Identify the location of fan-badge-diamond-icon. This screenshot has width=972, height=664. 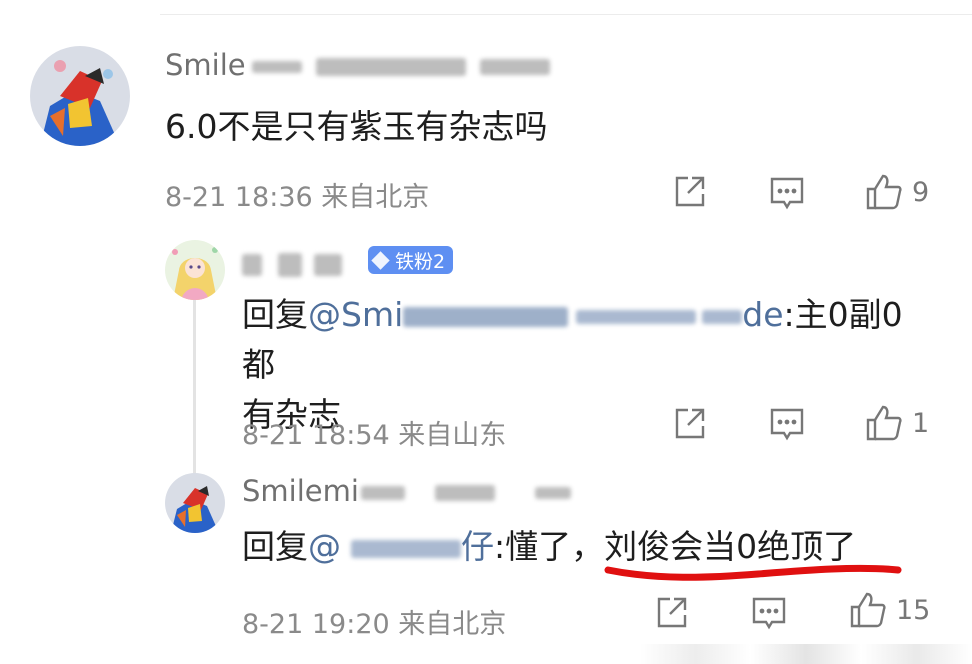
(380, 260).